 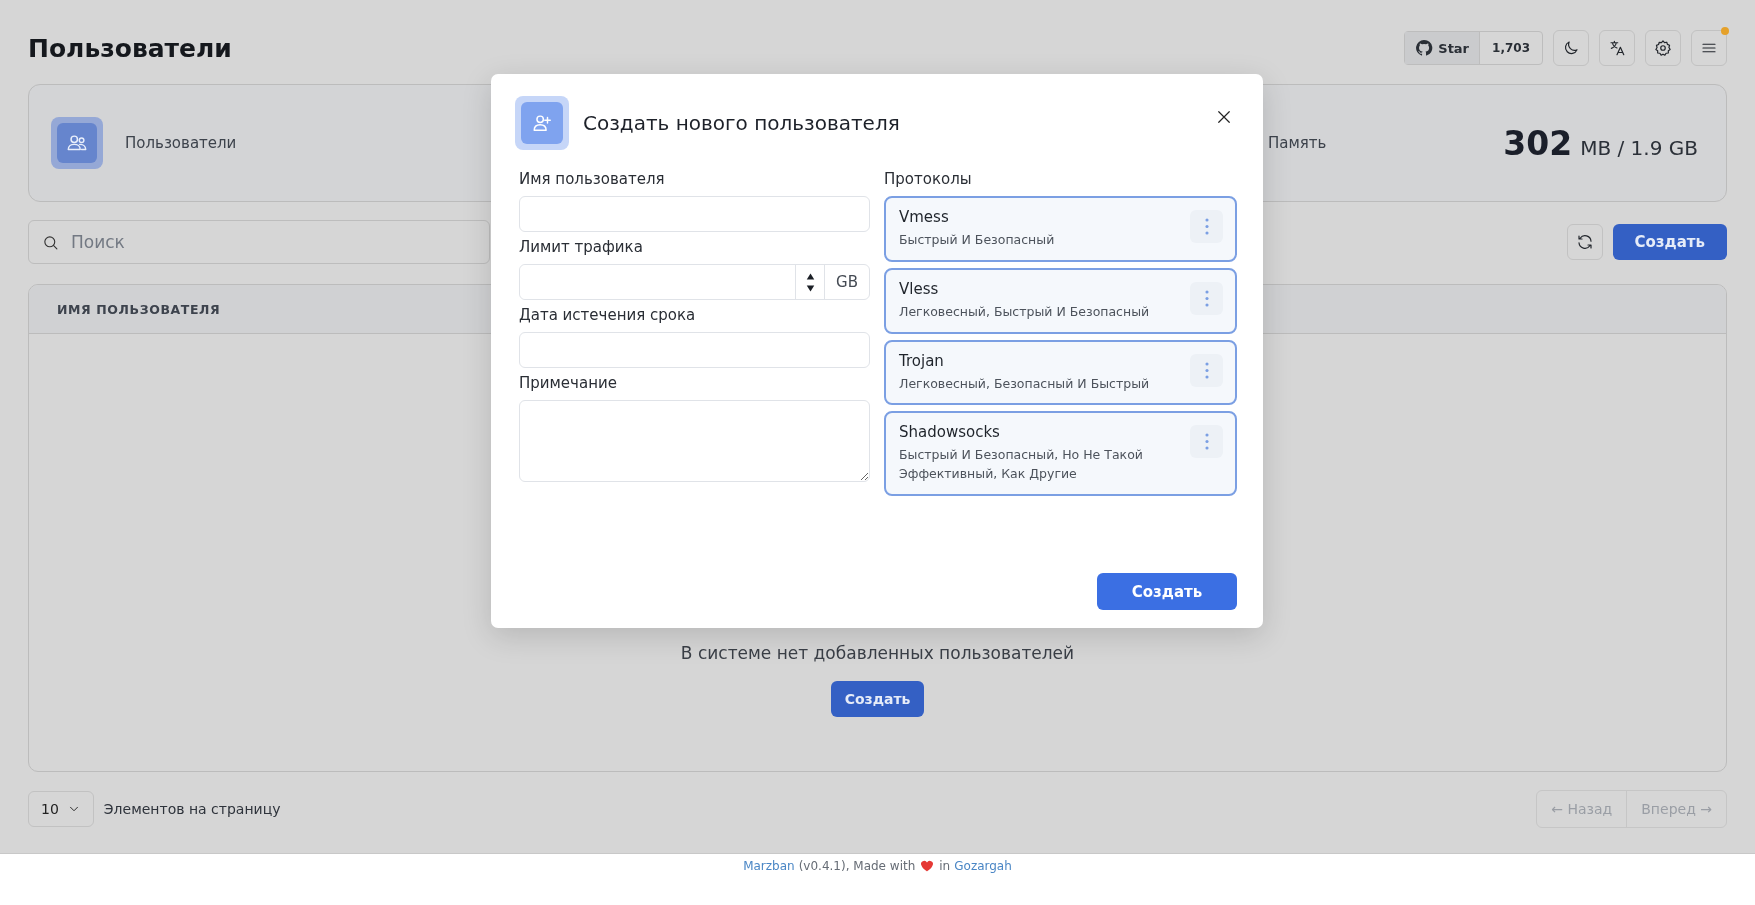 What do you see at coordinates (1025, 311) in the screenshot?
I see `protocol-description: Легковесный, Быстрый И Безопасный` at bounding box center [1025, 311].